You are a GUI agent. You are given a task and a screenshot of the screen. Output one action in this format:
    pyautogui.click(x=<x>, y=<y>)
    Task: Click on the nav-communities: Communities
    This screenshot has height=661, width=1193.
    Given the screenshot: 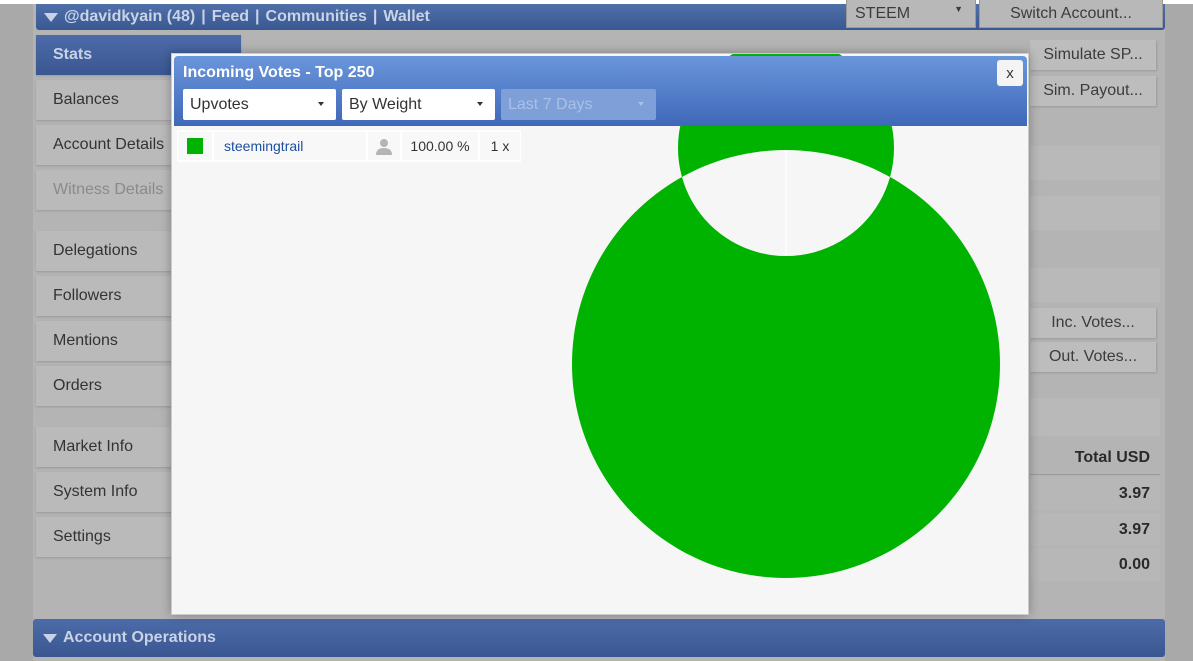 What is the action you would take?
    pyautogui.click(x=316, y=17)
    